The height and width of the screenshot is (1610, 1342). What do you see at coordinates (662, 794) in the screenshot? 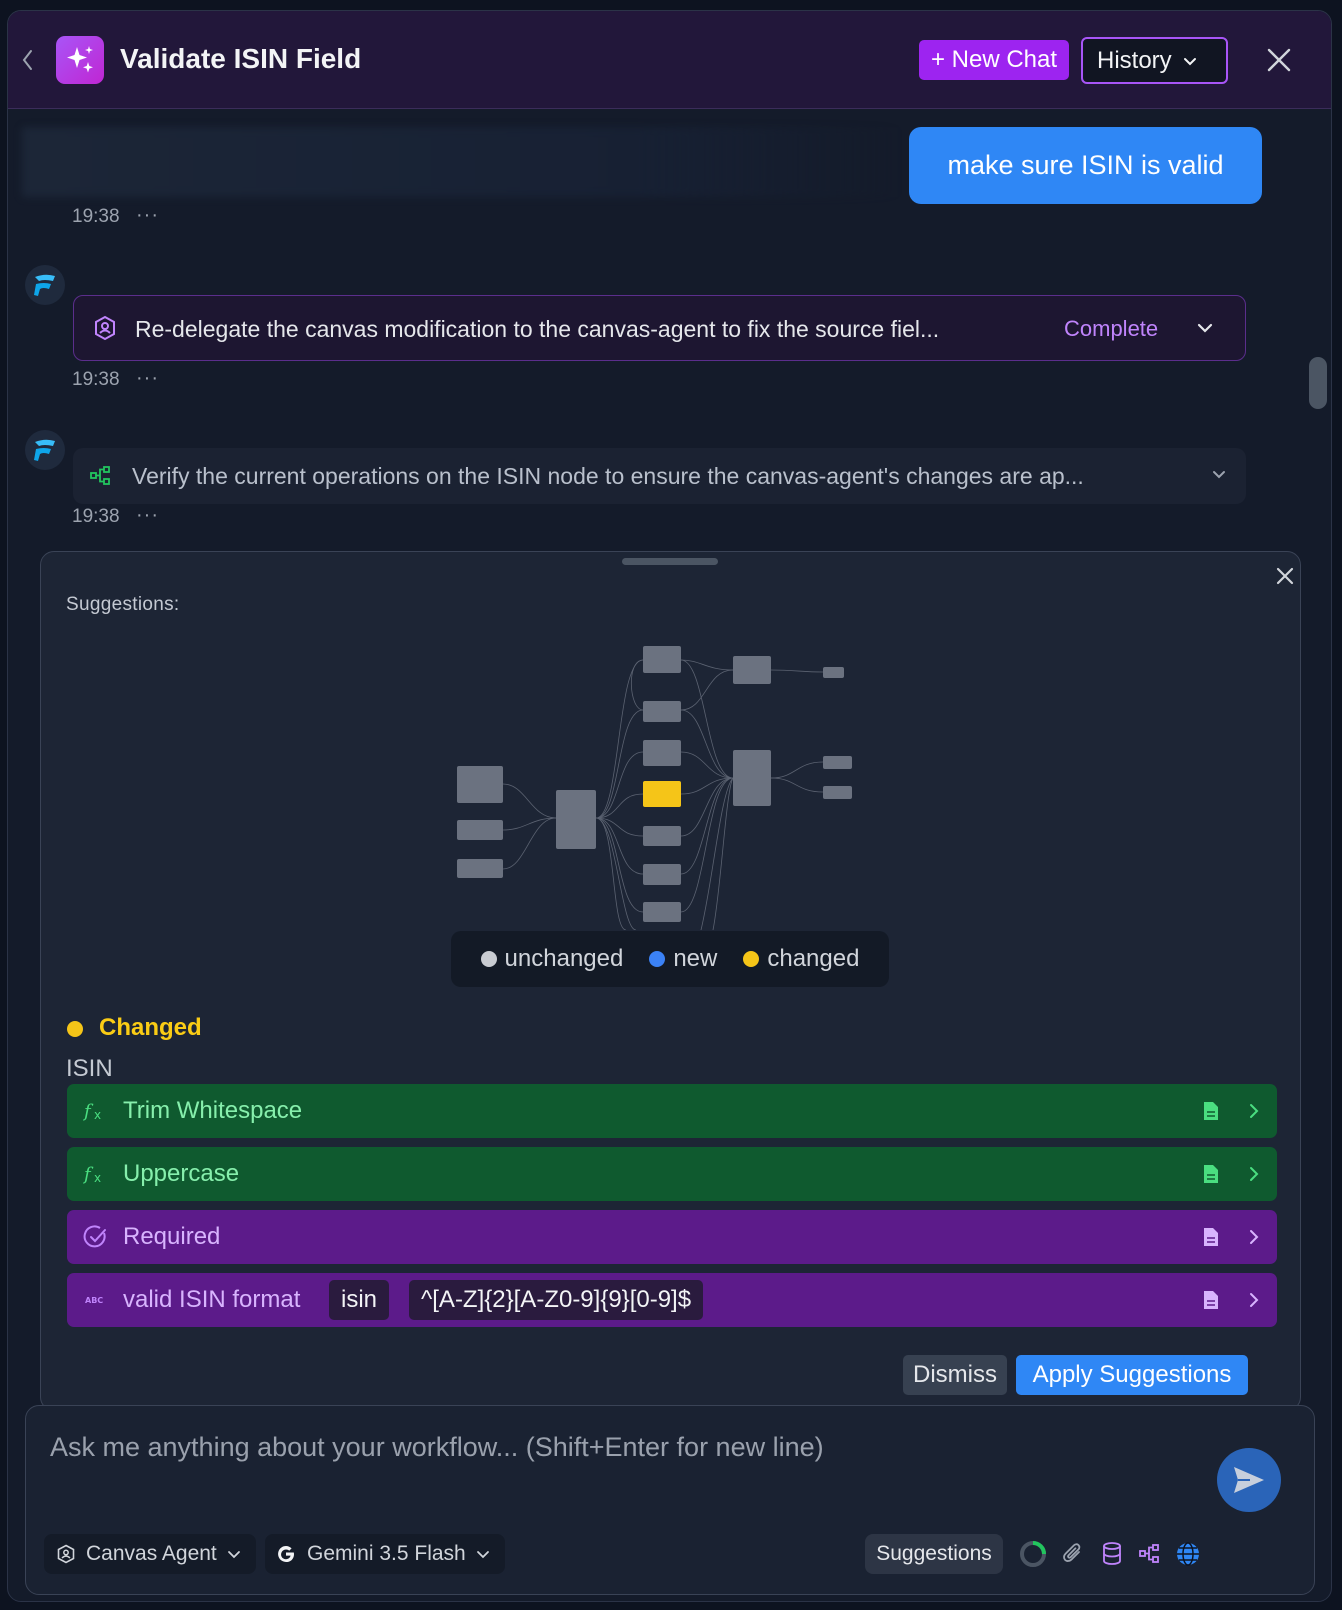
I see `changed-node` at bounding box center [662, 794].